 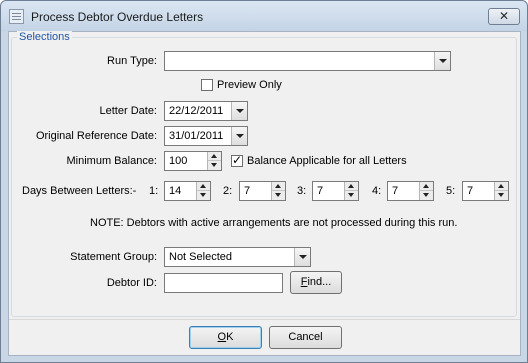 I want to click on letter-date-picker: 22/12/2011, so click(x=206, y=111).